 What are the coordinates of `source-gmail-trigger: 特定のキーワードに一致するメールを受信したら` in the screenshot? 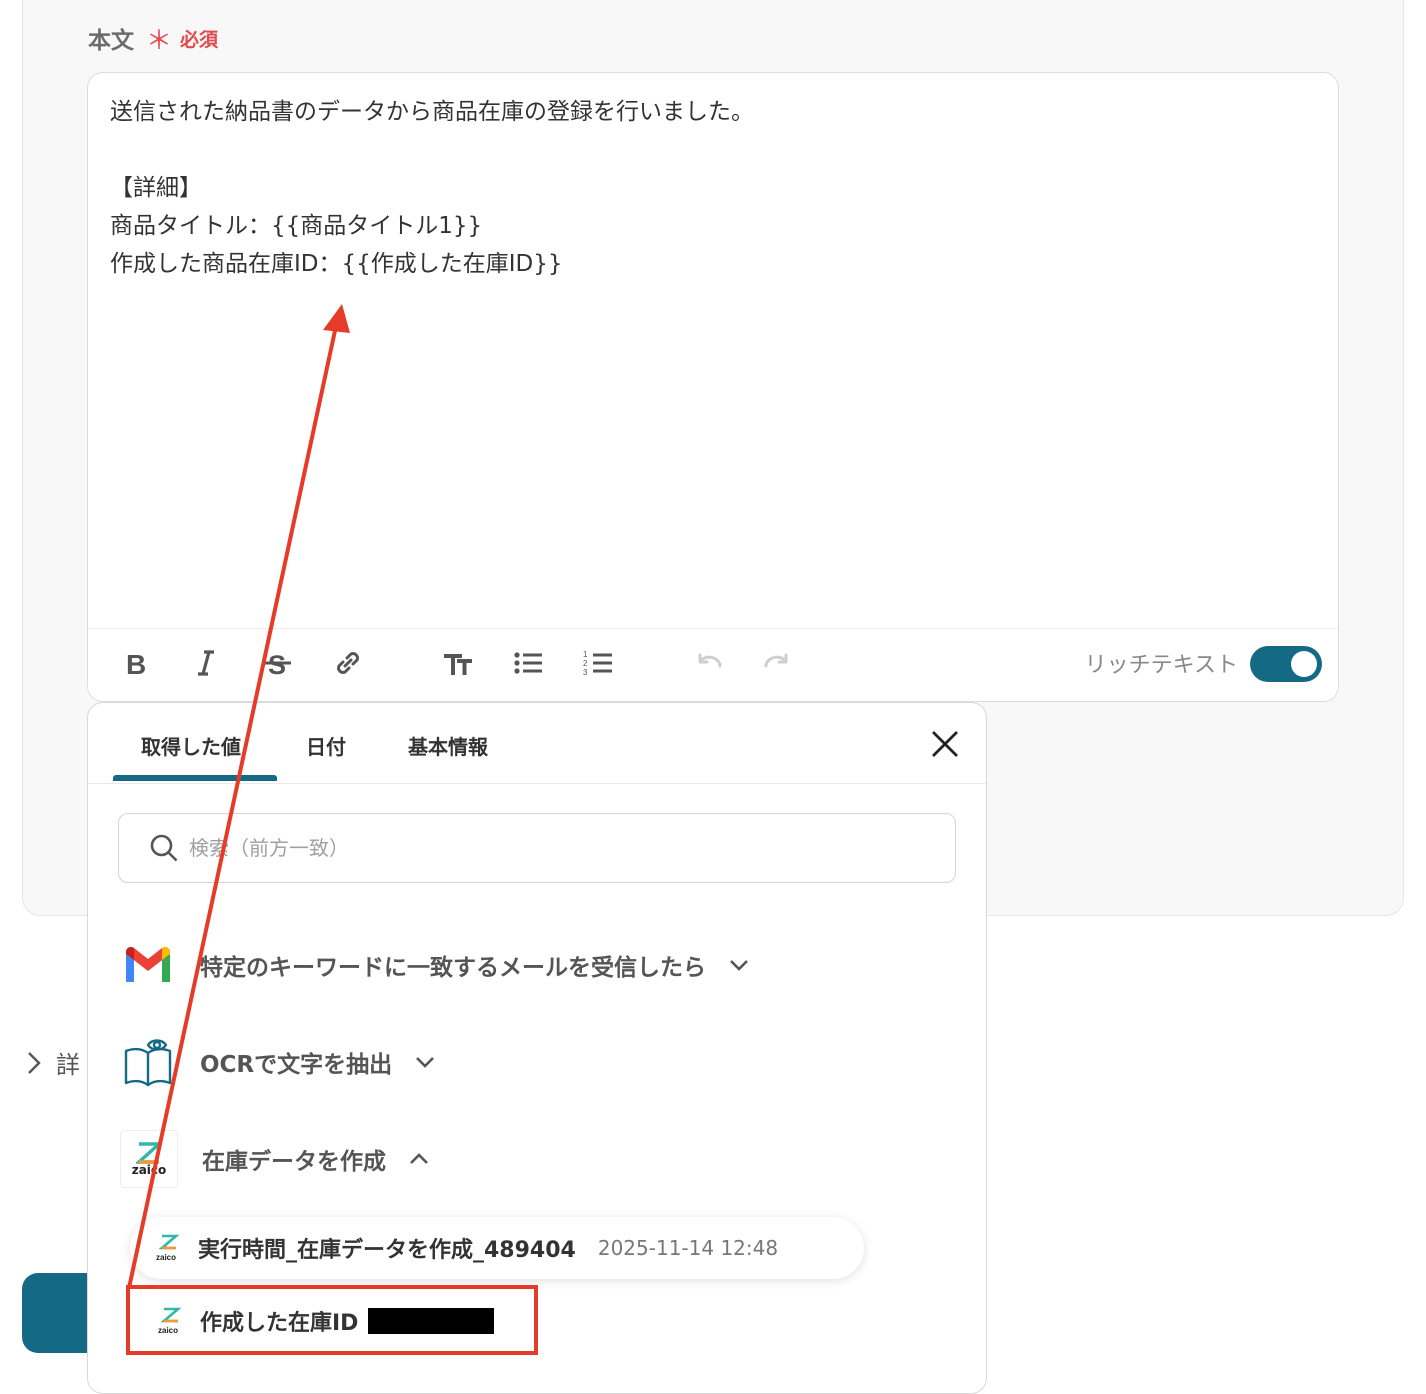 It's located at (435, 965).